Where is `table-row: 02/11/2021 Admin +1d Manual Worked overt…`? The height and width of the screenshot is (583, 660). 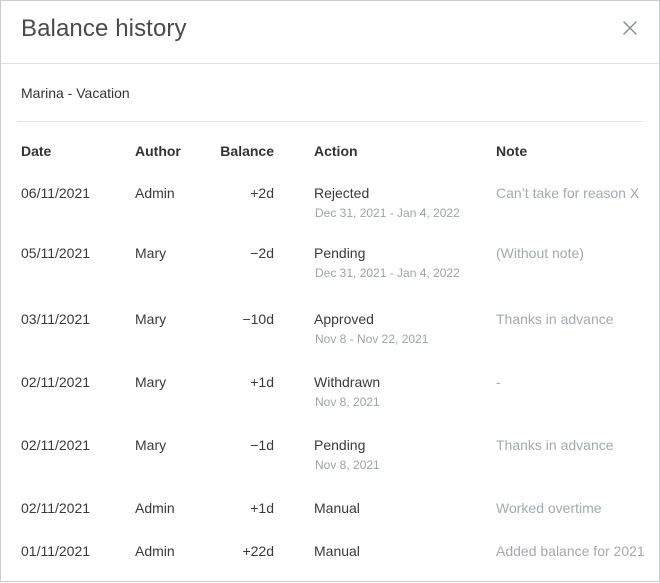
table-row: 02/11/2021 Admin +1d Manual Worked overt… is located at coordinates (330, 520).